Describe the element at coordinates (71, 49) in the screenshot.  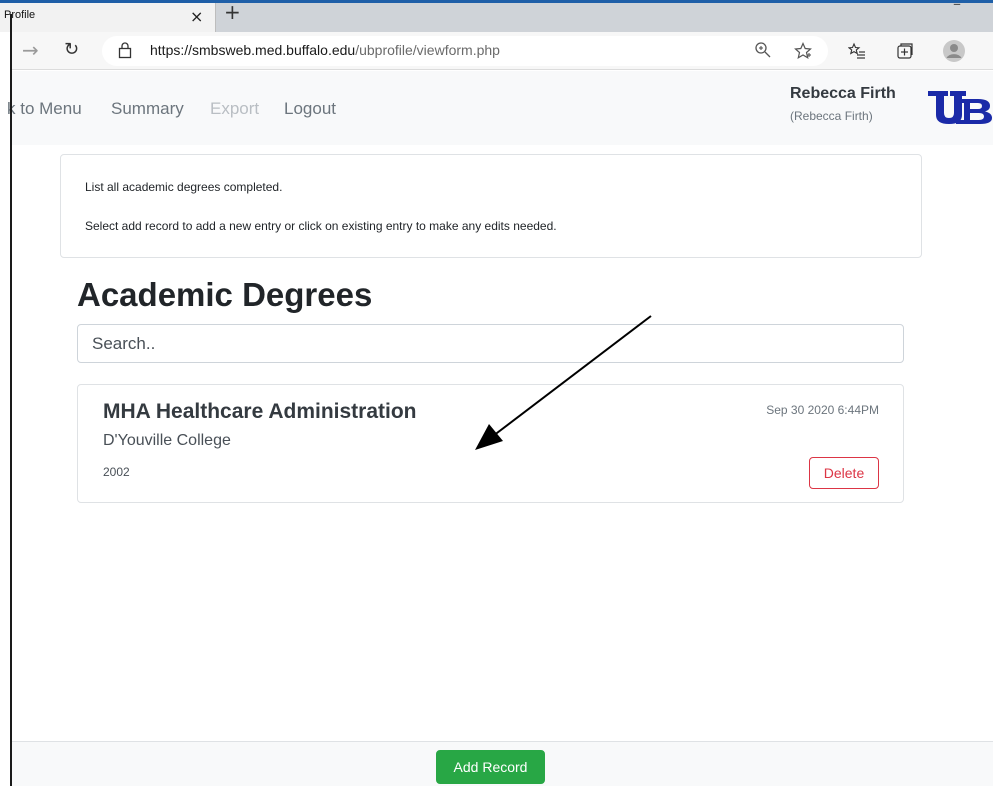
I see `refresh-icon: ↻` at that location.